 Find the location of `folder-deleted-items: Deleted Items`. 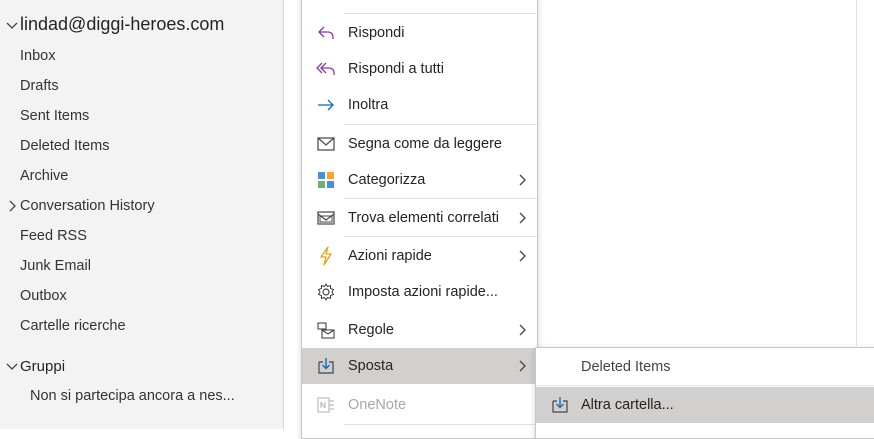

folder-deleted-items: Deleted Items is located at coordinates (64, 146).